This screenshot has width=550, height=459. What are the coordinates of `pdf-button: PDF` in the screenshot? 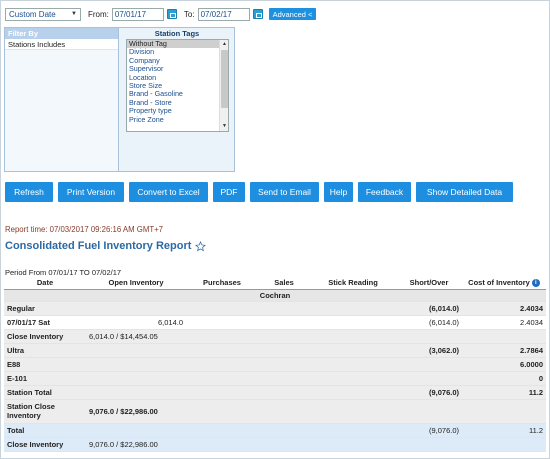 It's located at (229, 192).